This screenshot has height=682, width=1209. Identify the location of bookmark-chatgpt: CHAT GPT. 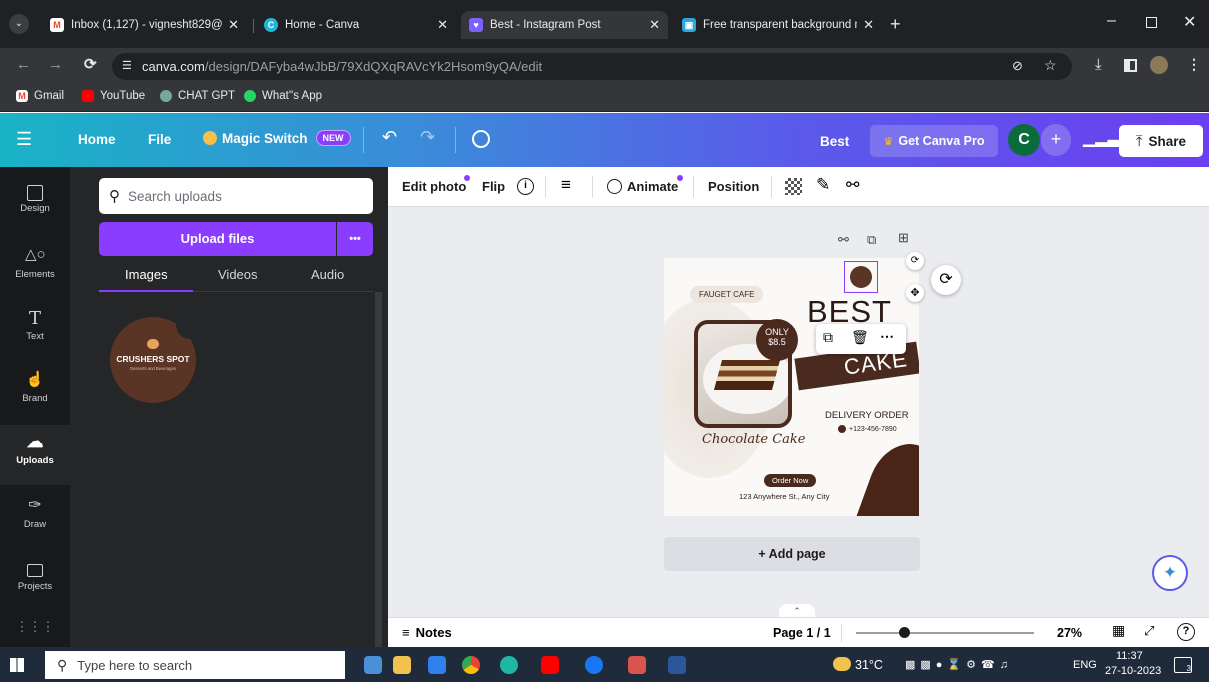
(197, 96).